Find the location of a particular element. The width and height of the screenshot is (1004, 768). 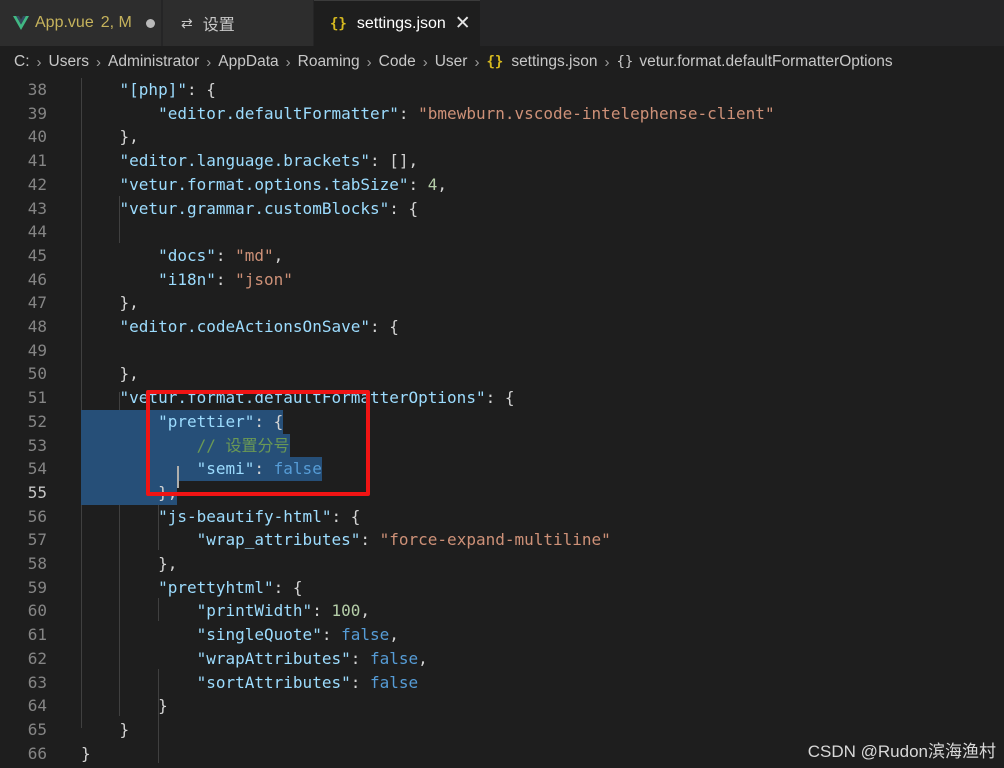

code-line: 59 "prettyhtml": { is located at coordinates (502, 588).